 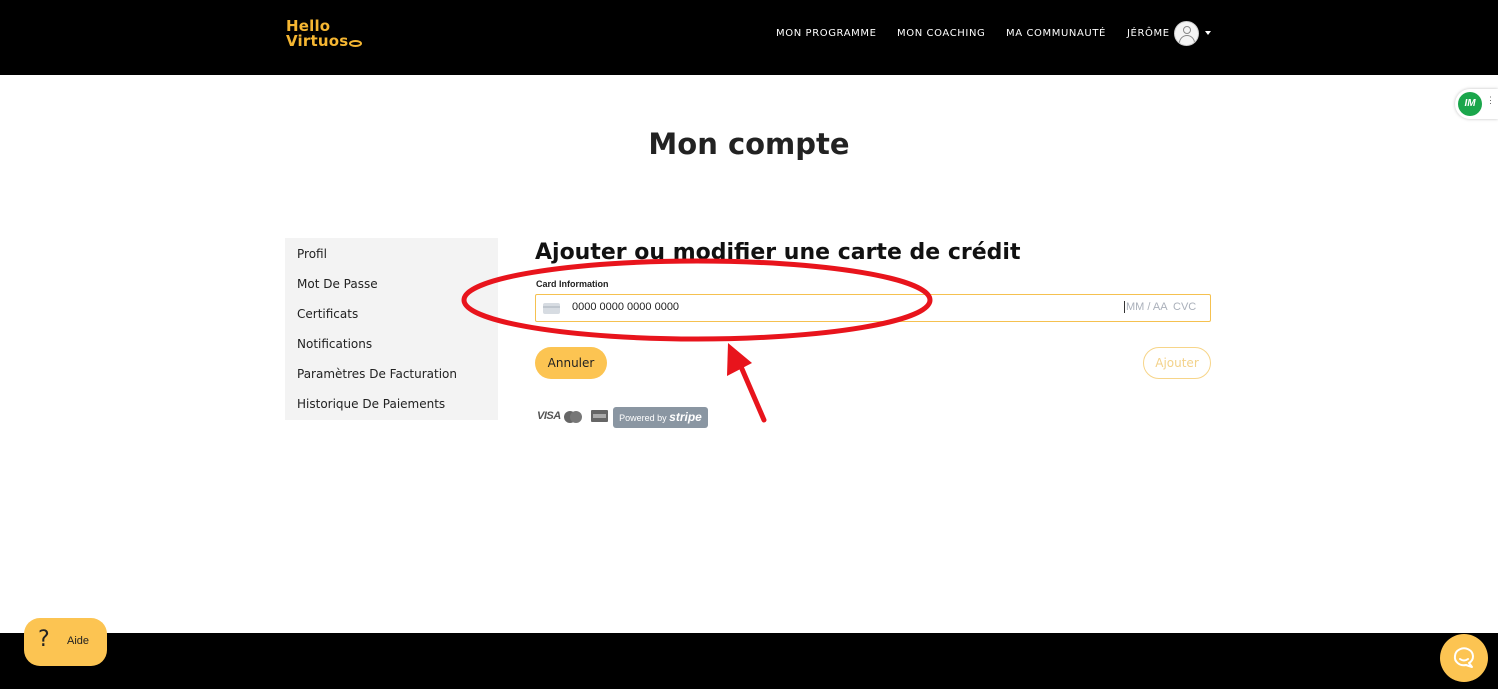 I want to click on sidebar-item-mot-de-passe: Mot De Passe, so click(x=391, y=290).